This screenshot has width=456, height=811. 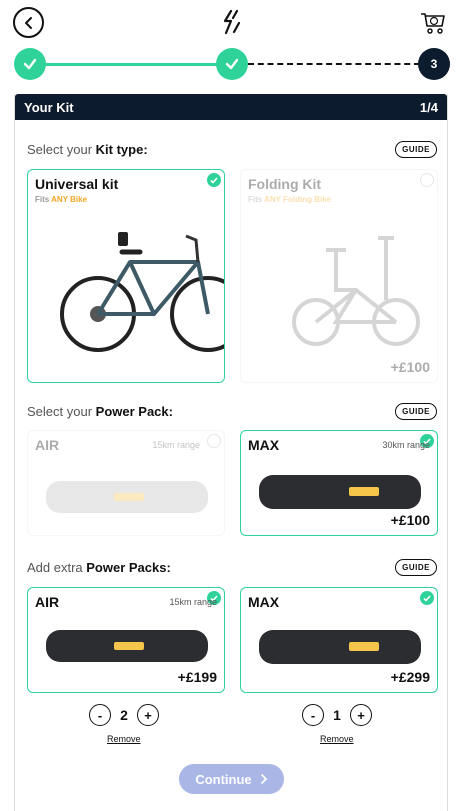 What do you see at coordinates (428, 107) in the screenshot?
I see `panel-page-indicator: 1/4` at bounding box center [428, 107].